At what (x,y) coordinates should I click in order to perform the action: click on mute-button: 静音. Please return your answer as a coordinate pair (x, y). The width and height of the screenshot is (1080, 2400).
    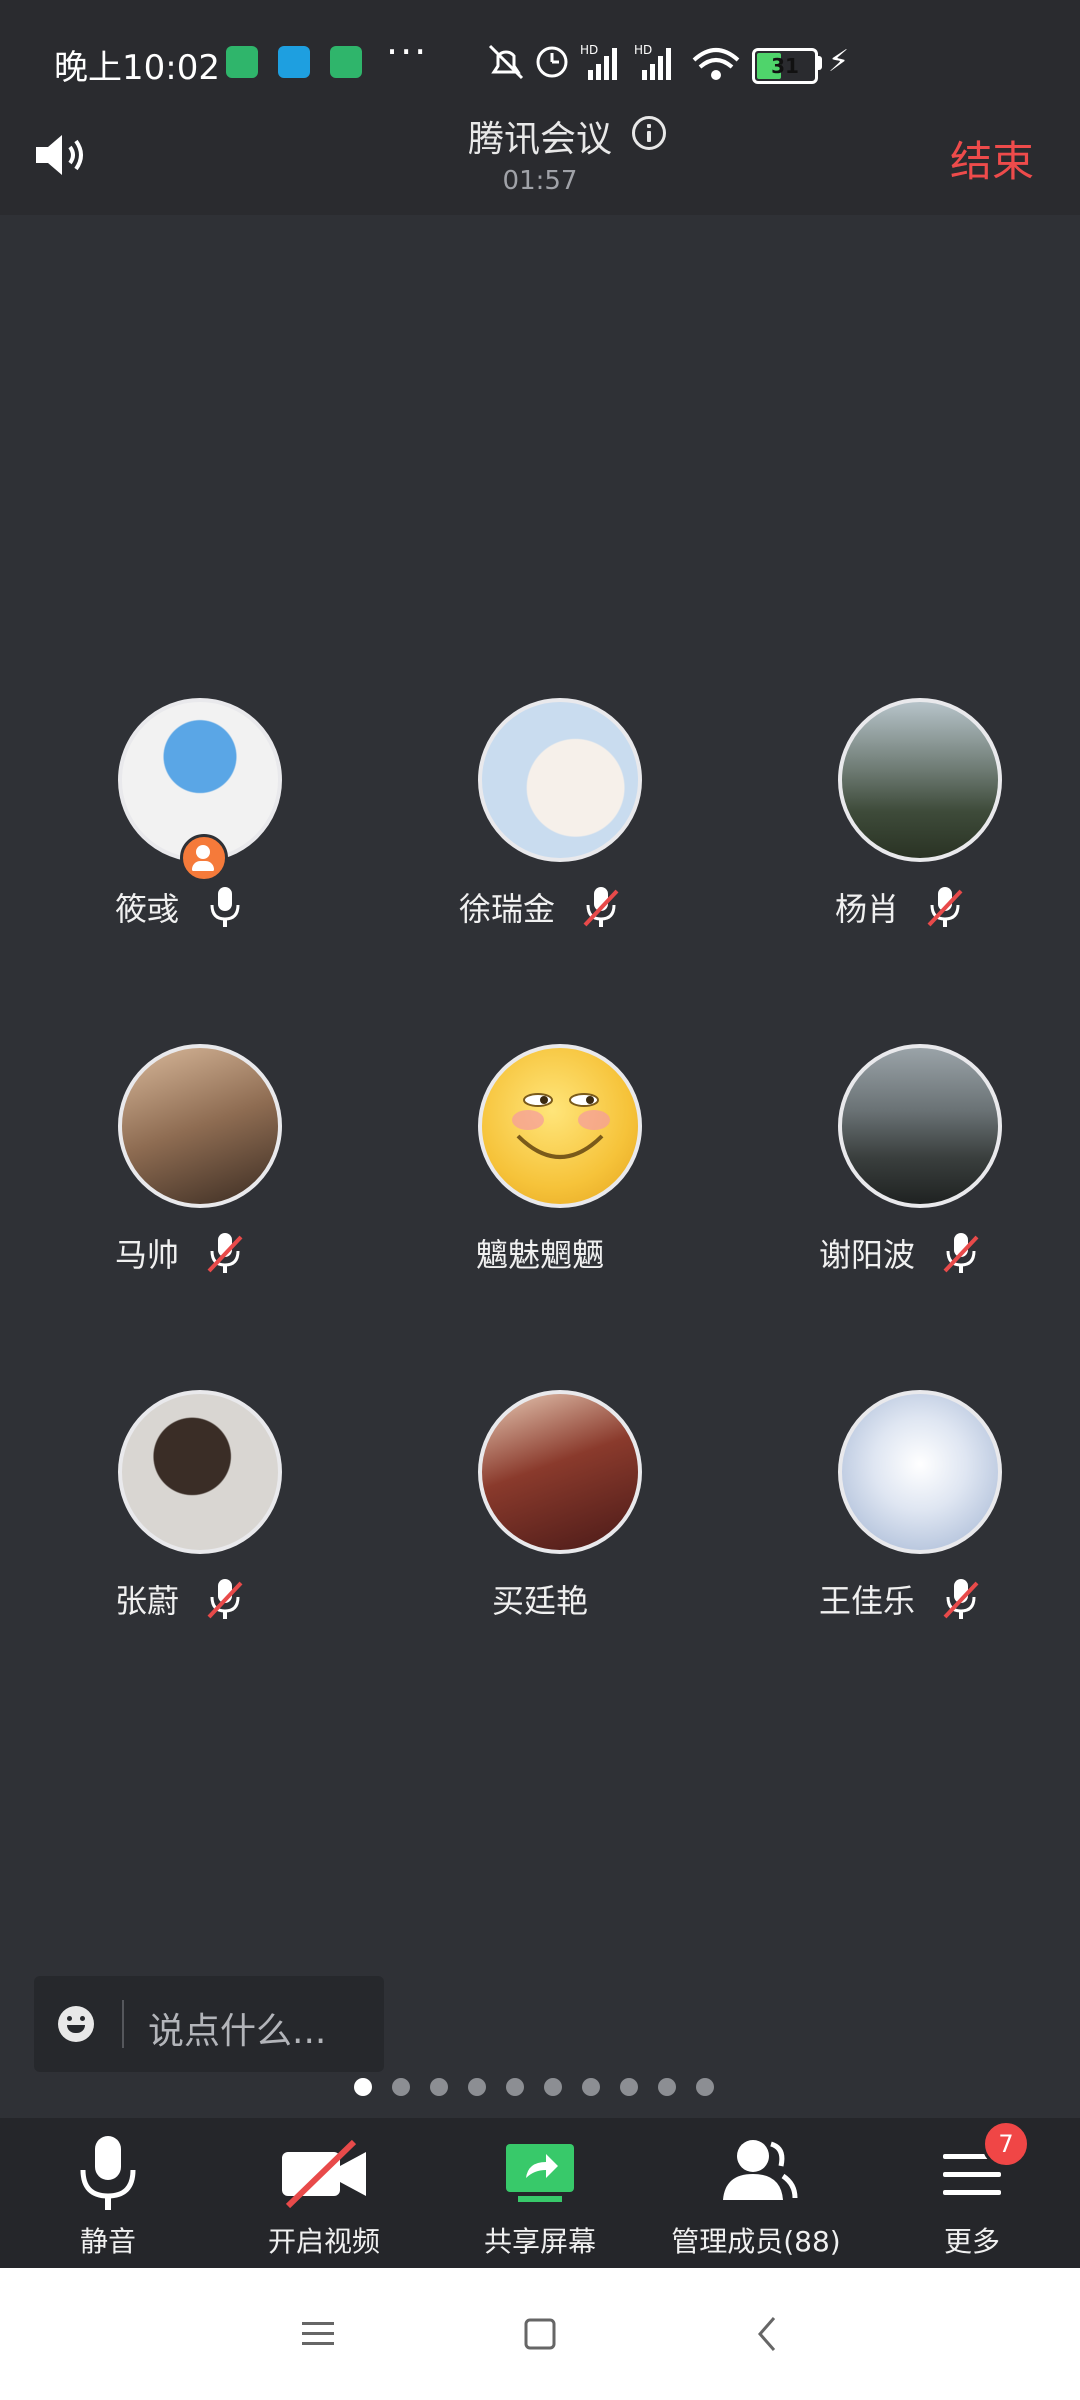
    Looking at the image, I should click on (108, 2193).